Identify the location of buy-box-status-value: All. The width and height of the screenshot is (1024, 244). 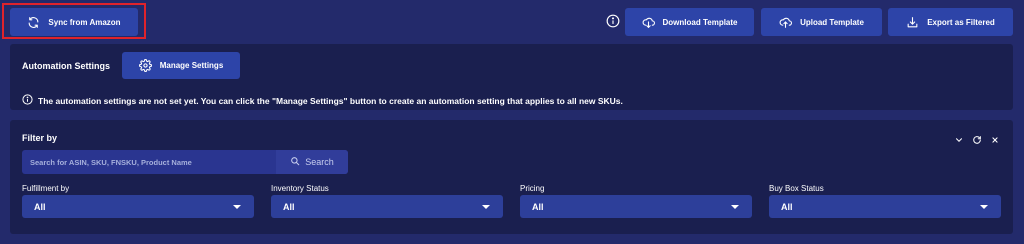
(787, 206).